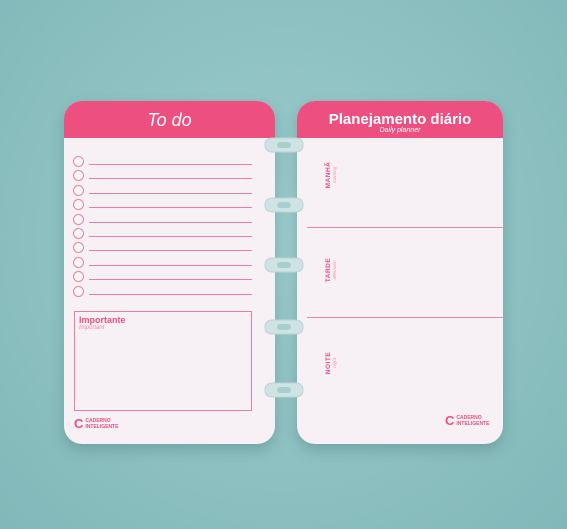 This screenshot has width=567, height=529. I want to click on important-label-en: Important, so click(92, 328).